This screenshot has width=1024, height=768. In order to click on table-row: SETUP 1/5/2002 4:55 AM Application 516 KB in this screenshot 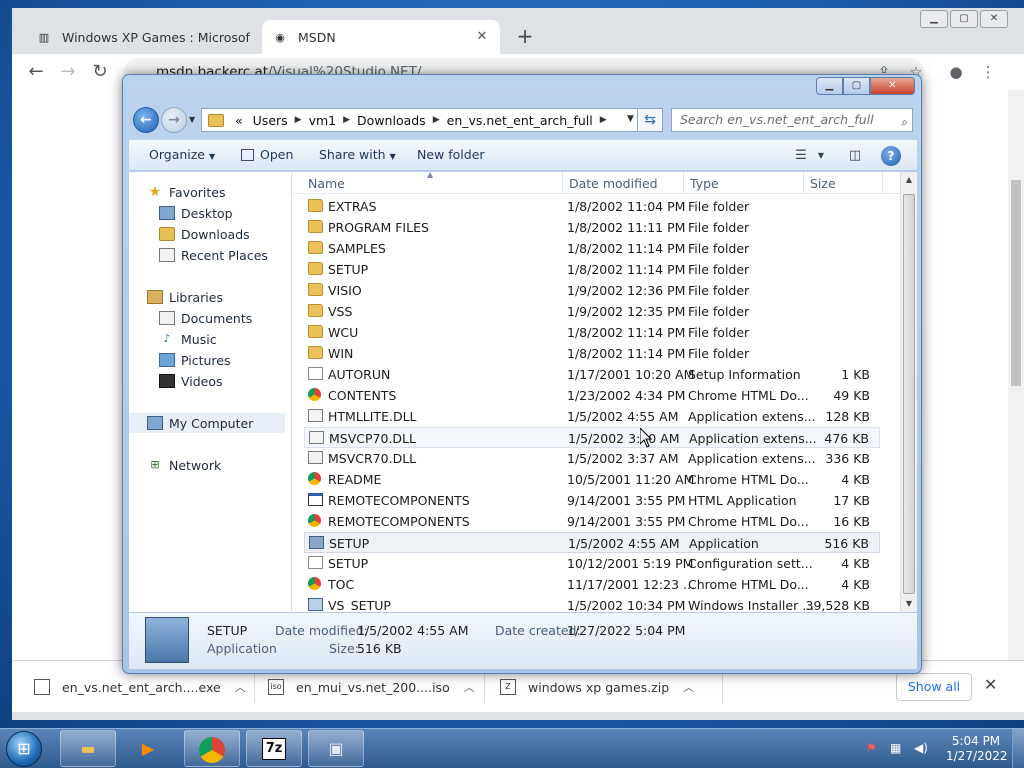, I will do `click(592, 542)`.